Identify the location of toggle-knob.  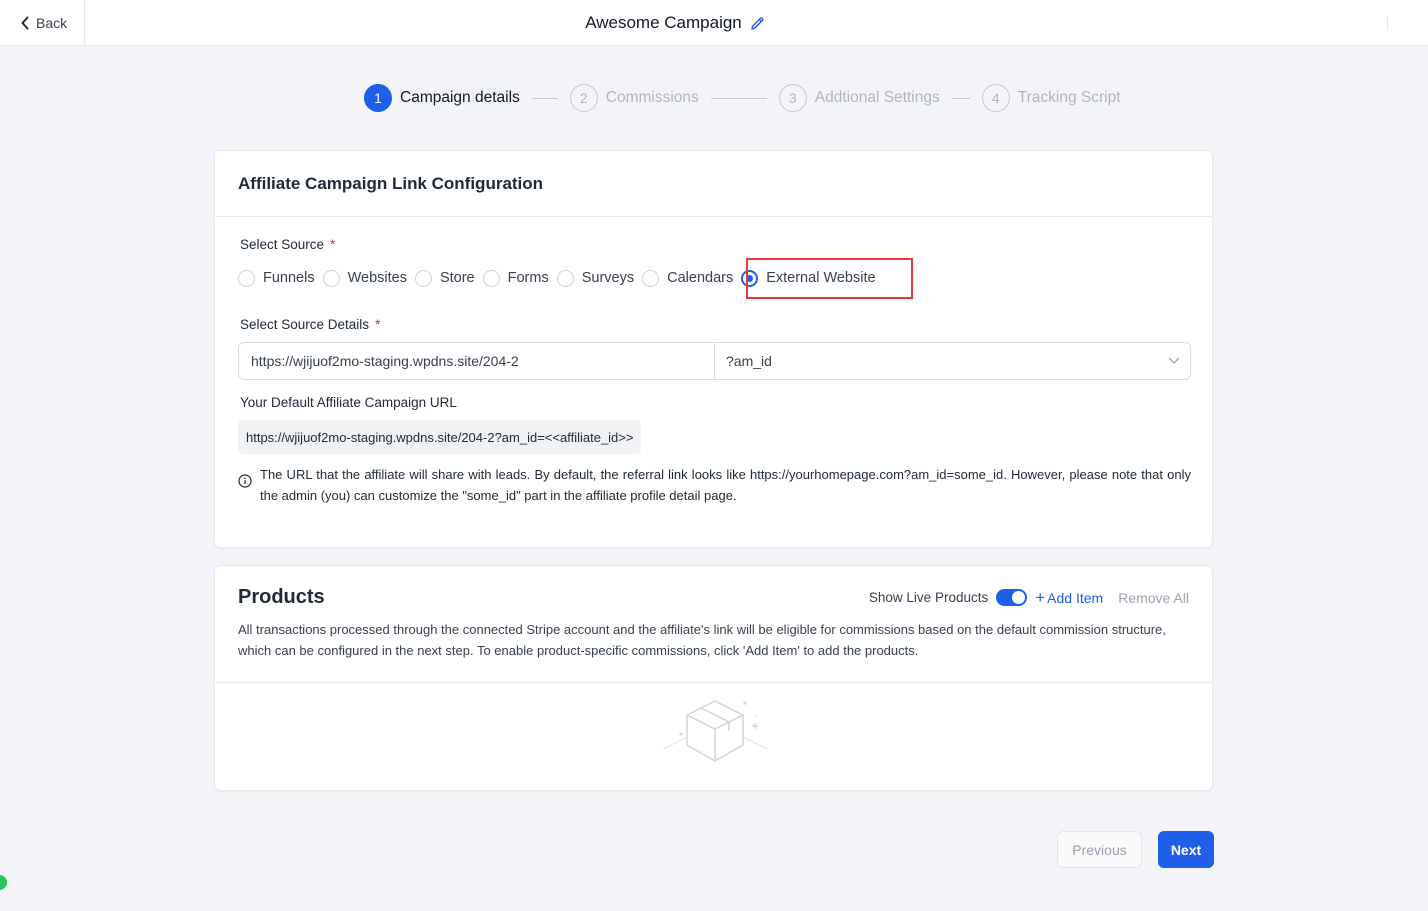
(1019, 597).